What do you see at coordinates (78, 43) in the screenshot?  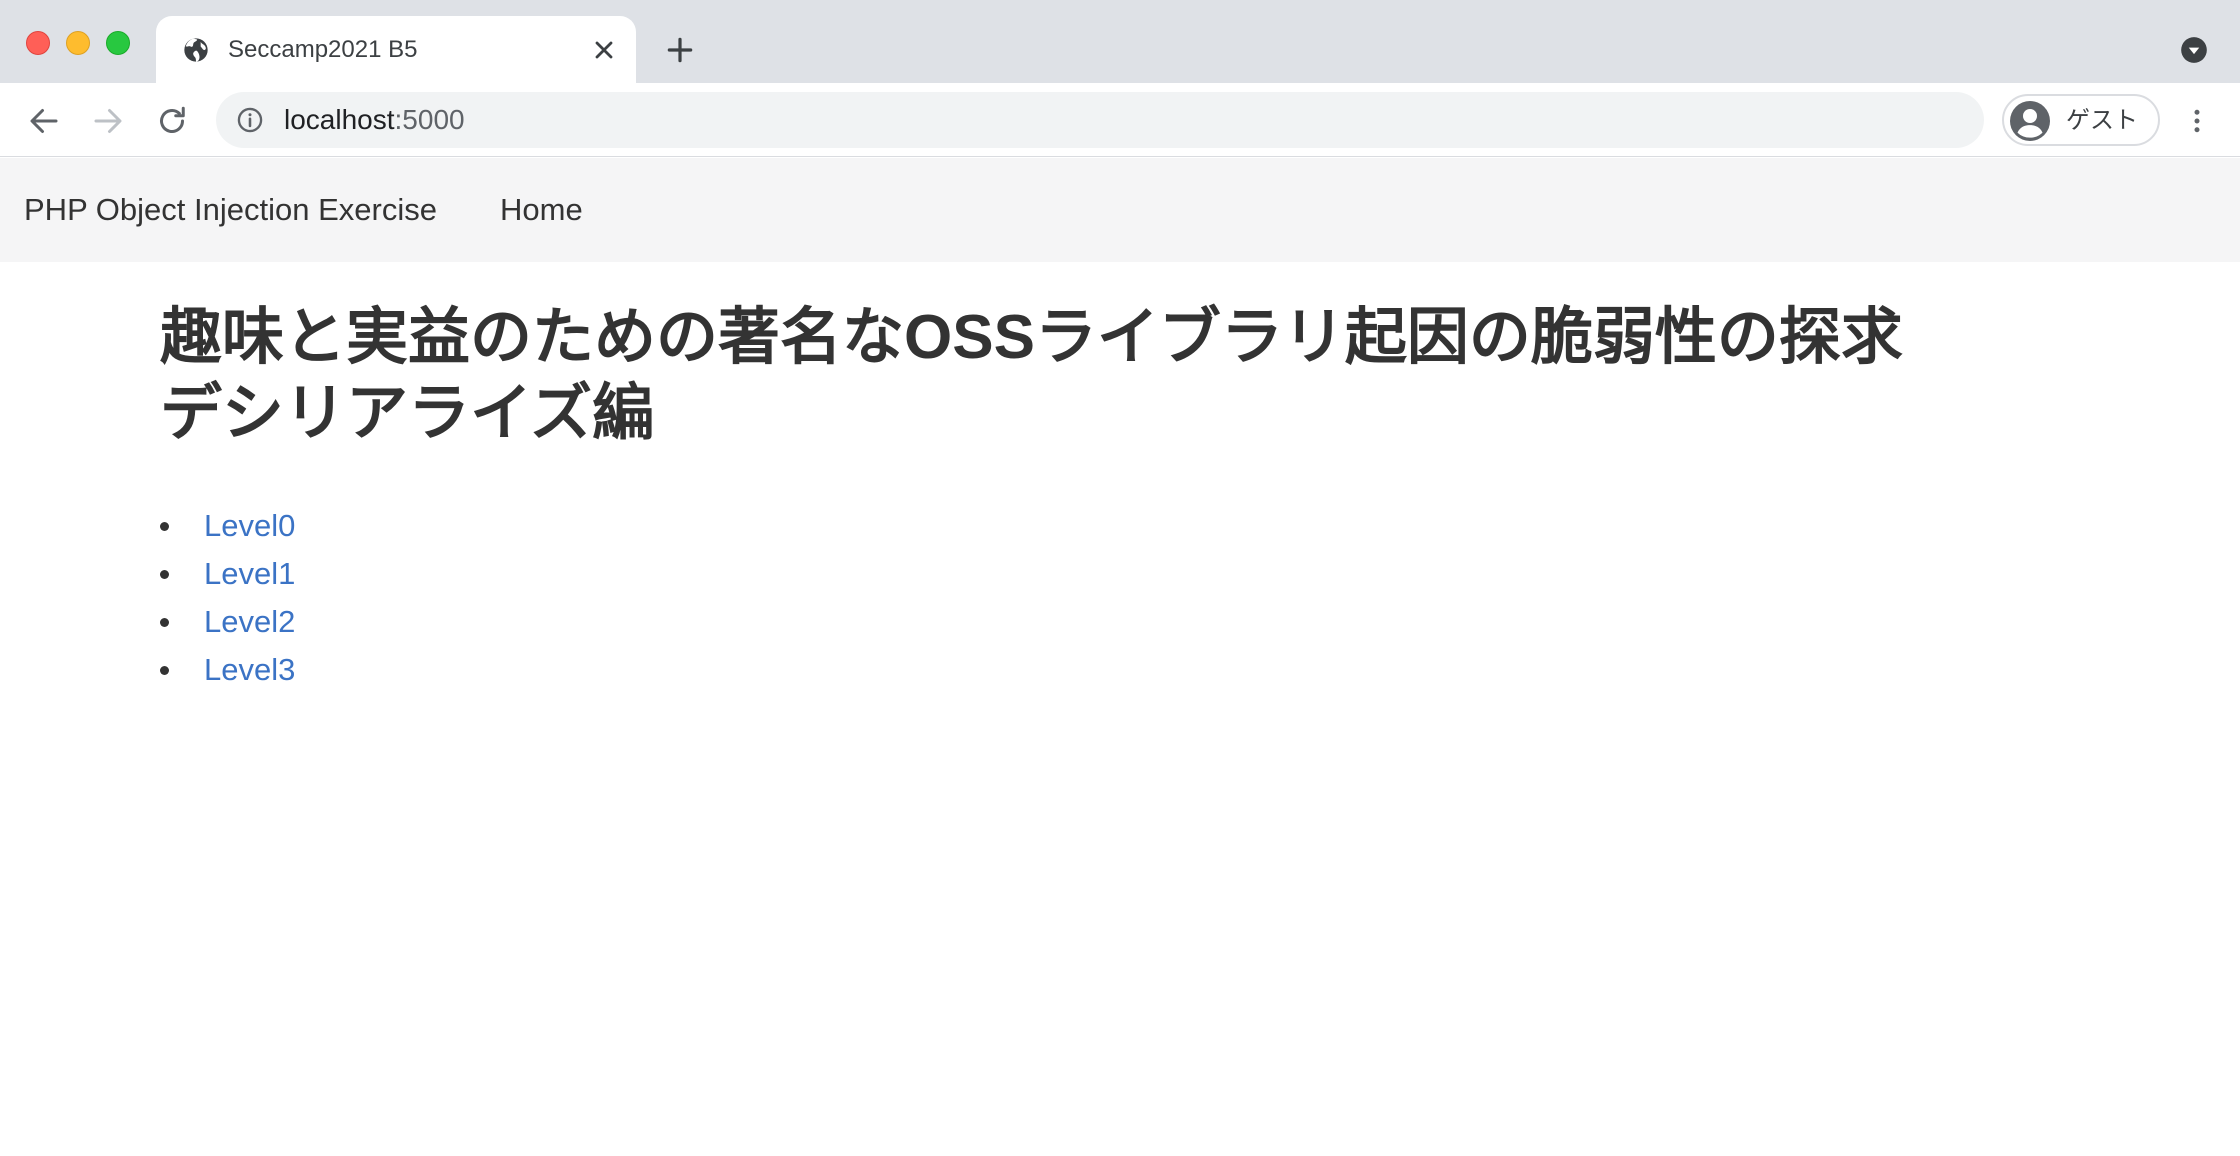 I see `window-minimize-button` at bounding box center [78, 43].